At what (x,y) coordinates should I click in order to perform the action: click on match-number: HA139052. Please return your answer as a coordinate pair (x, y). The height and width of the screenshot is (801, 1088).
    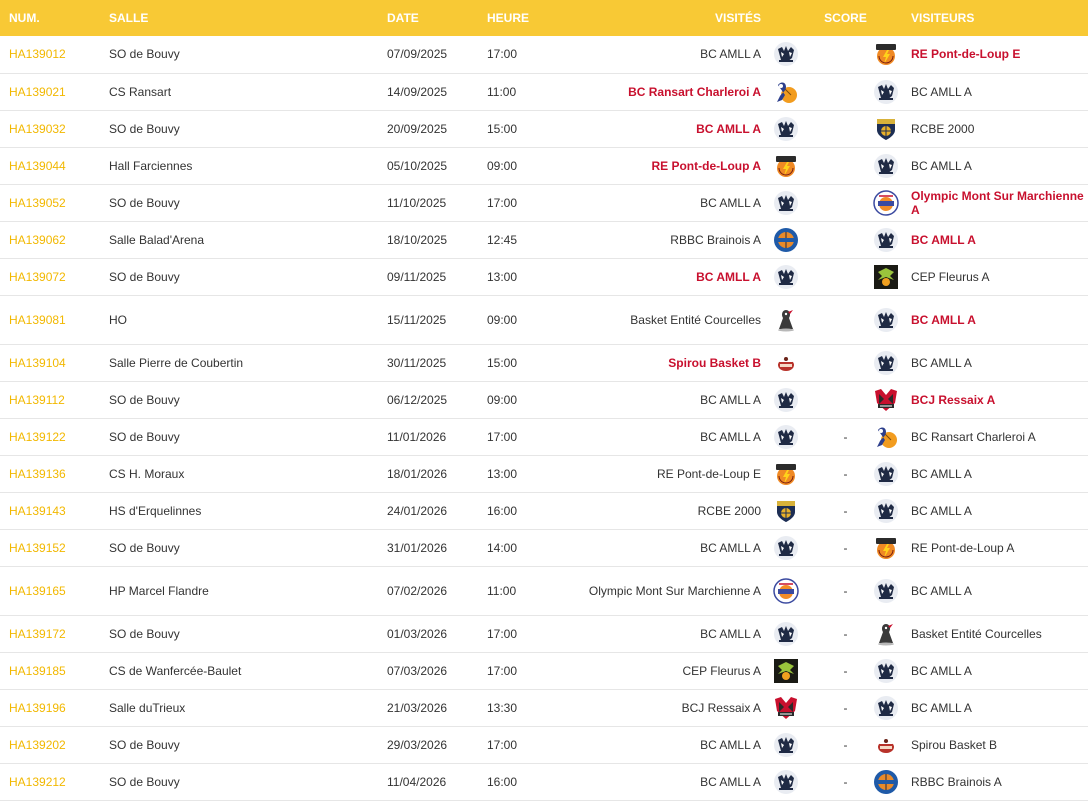
    Looking at the image, I should click on (50, 202).